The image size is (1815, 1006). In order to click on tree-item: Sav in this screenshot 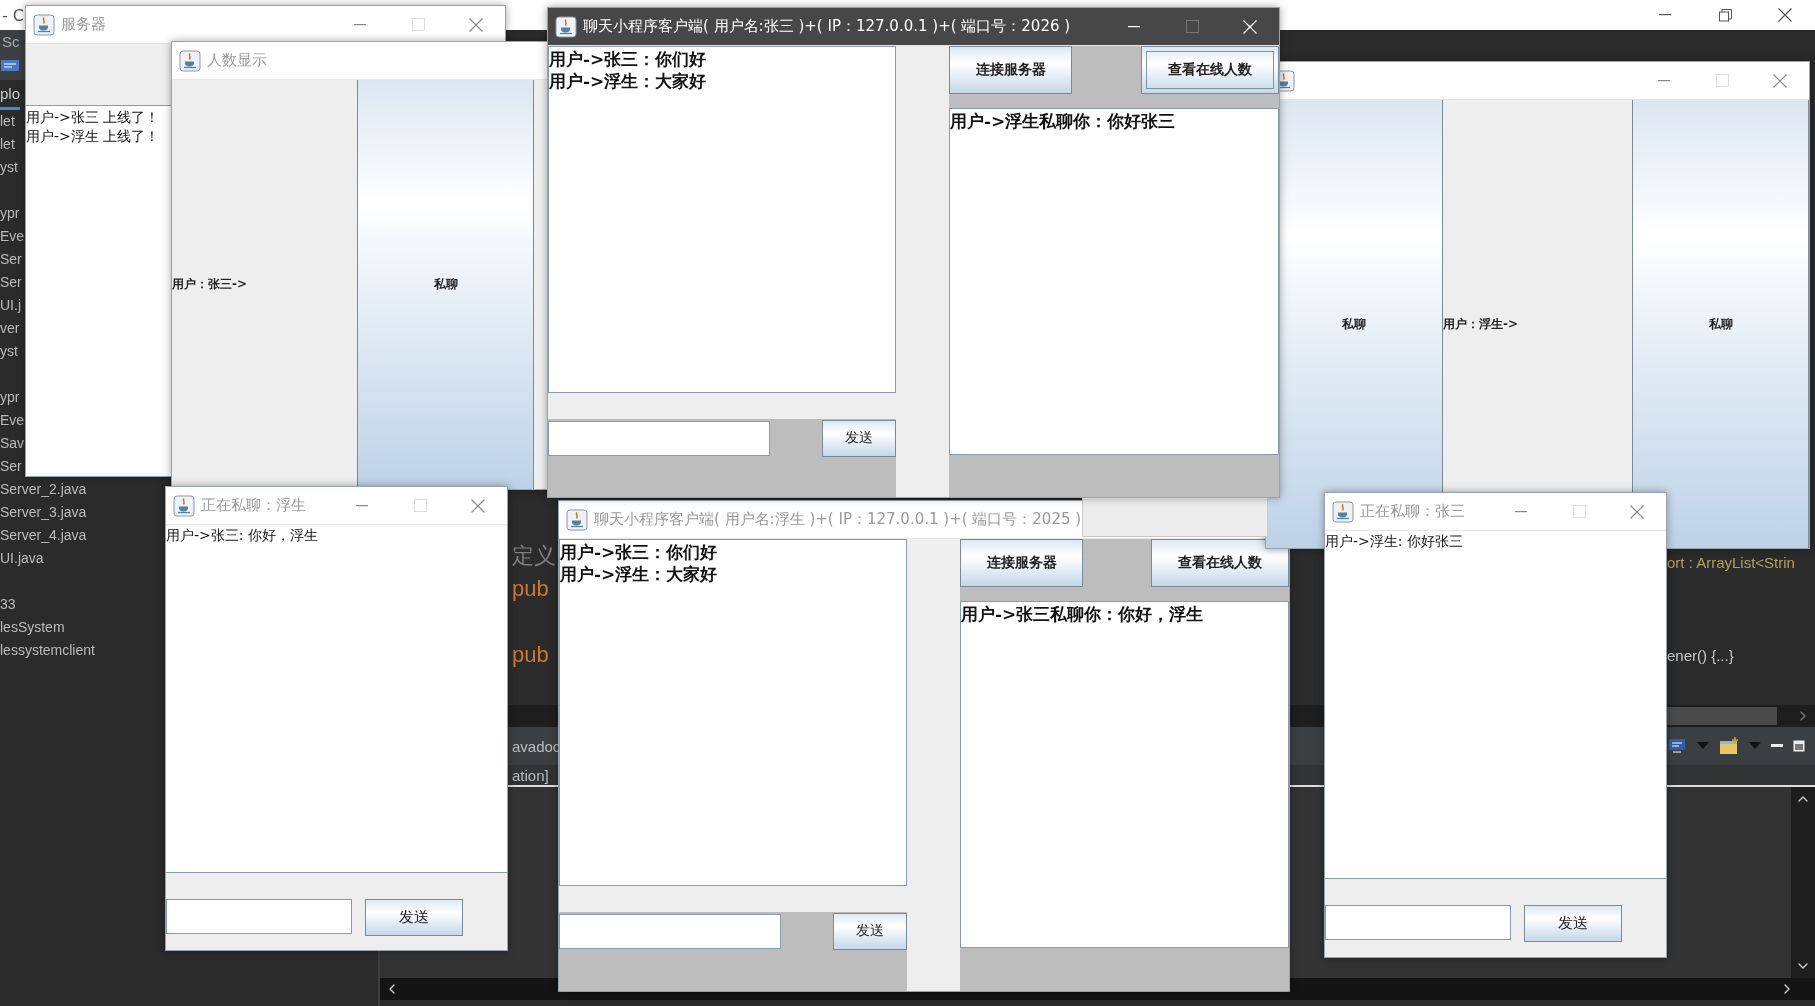, I will do `click(12, 443)`.